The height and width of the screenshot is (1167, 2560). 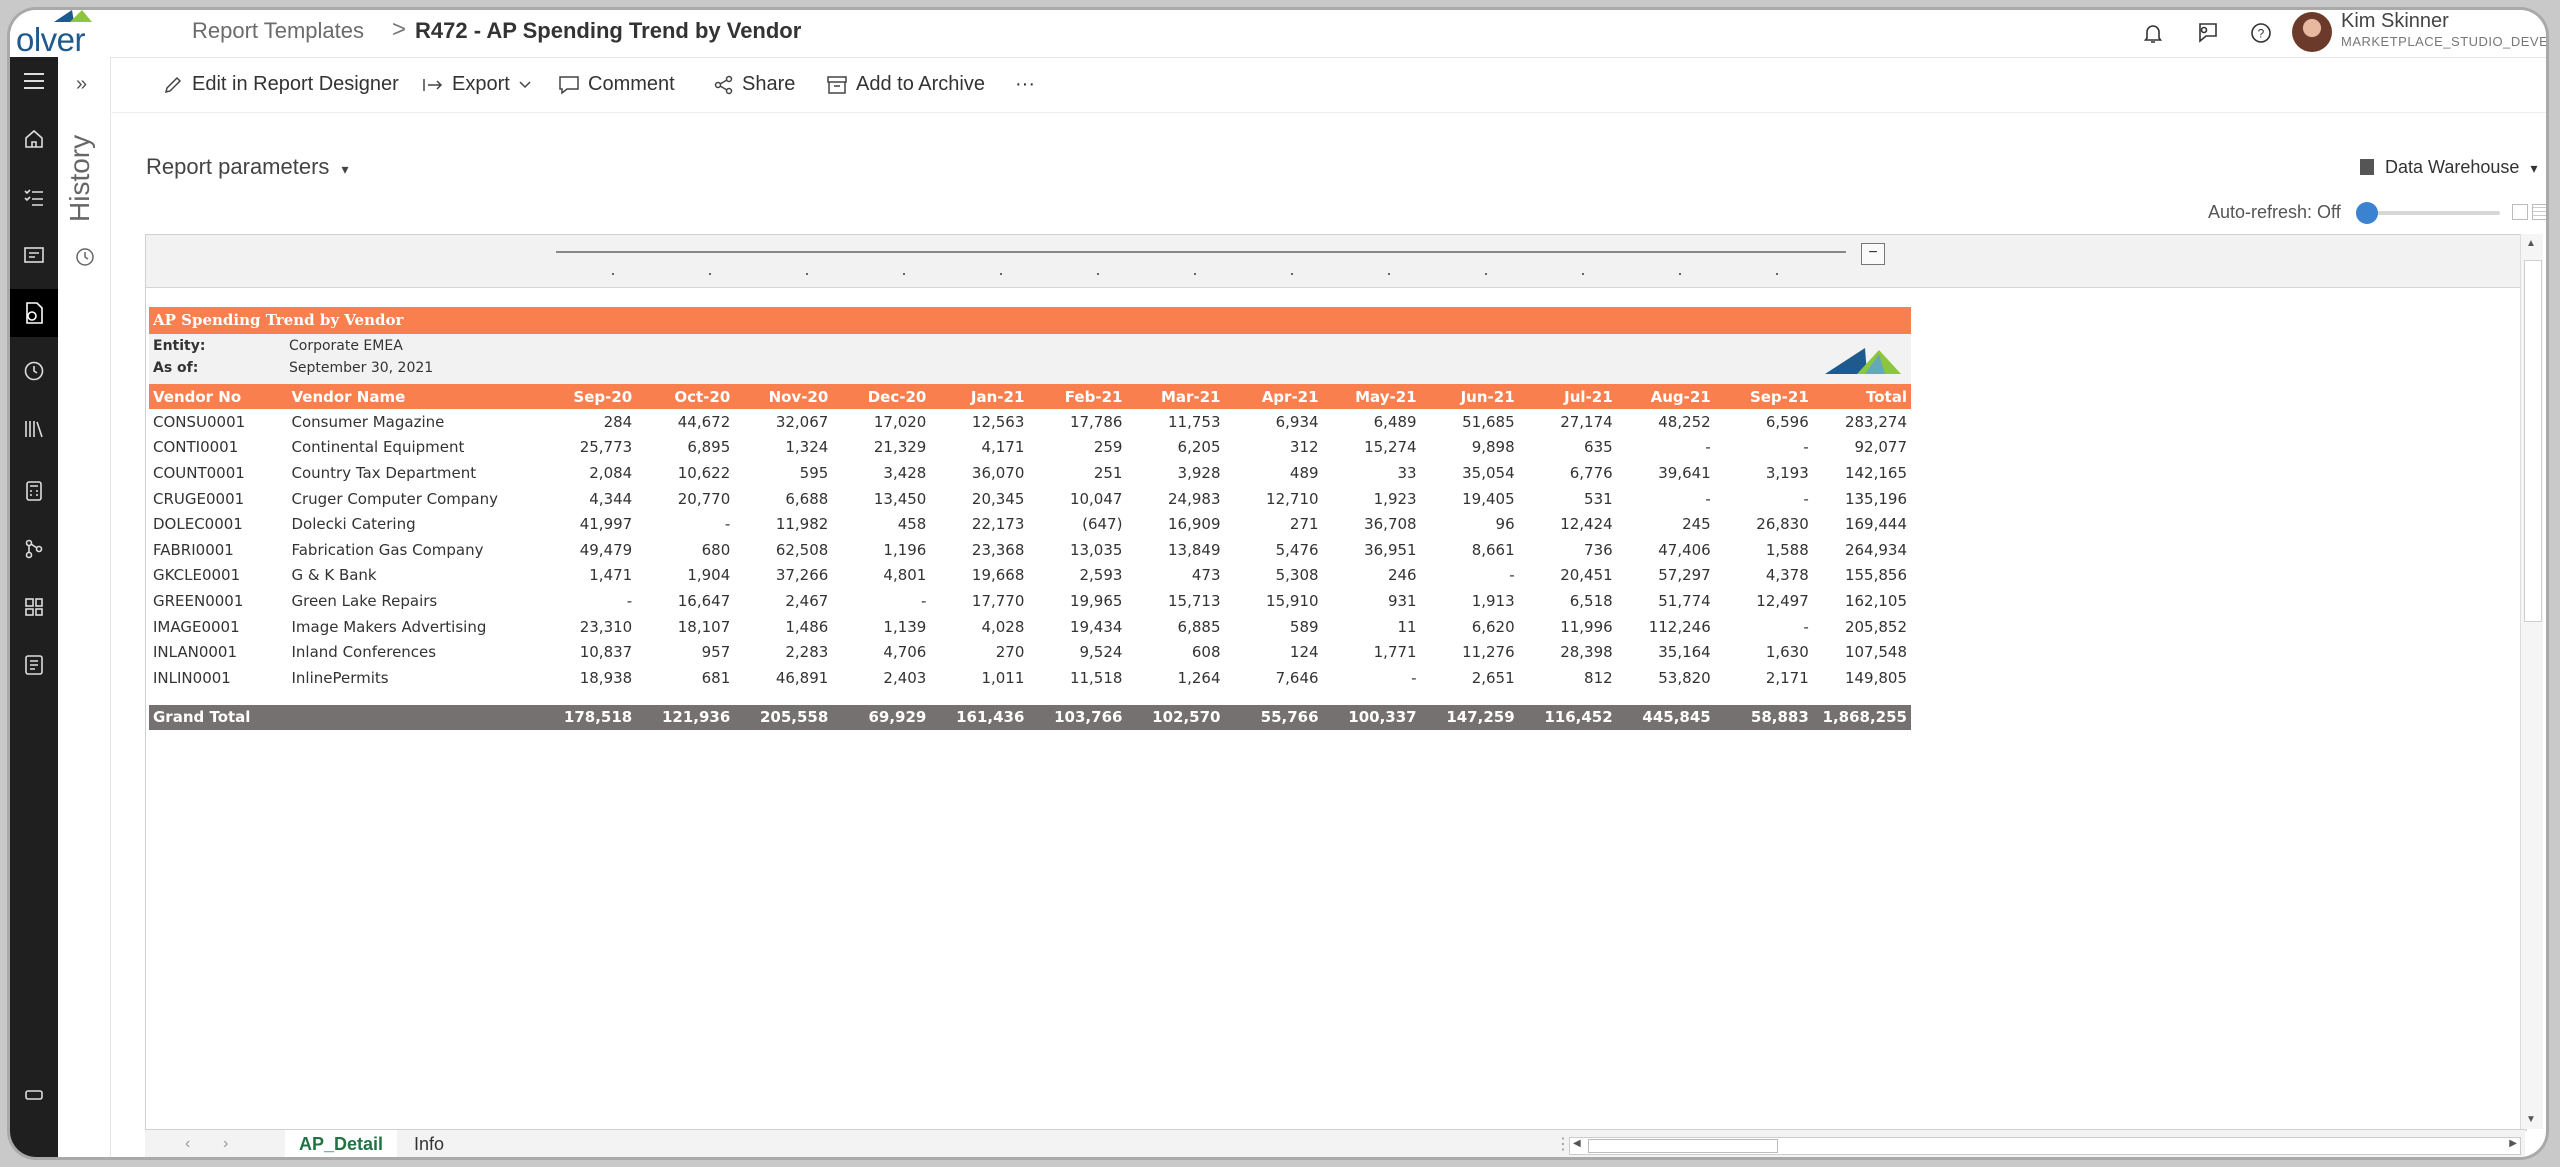 I want to click on amount-cell: 4,801, so click(x=881, y=576).